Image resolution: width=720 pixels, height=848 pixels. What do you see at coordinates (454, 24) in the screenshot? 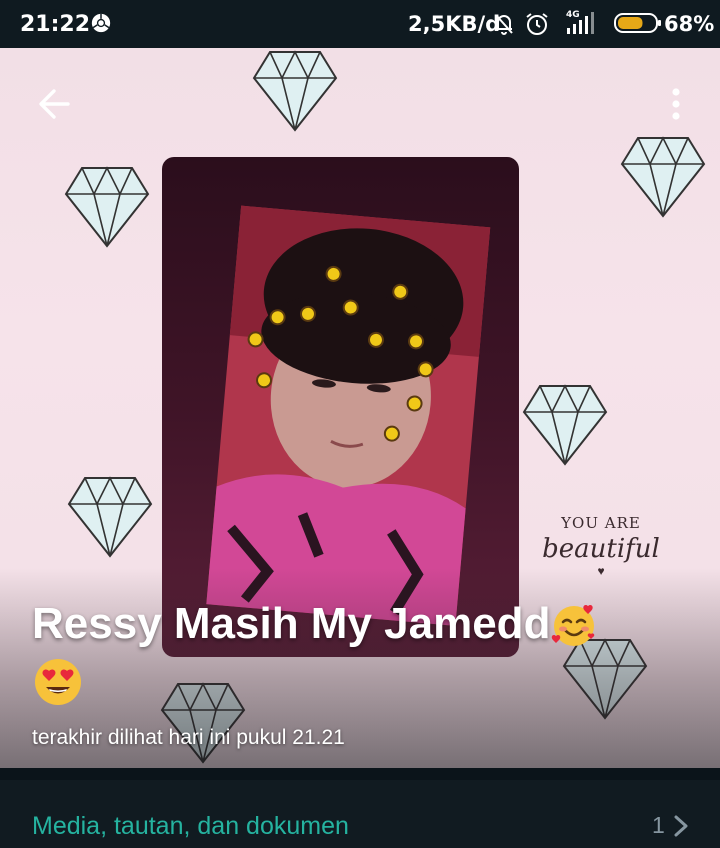
I see `network-speed: 2,5KB/d` at bounding box center [454, 24].